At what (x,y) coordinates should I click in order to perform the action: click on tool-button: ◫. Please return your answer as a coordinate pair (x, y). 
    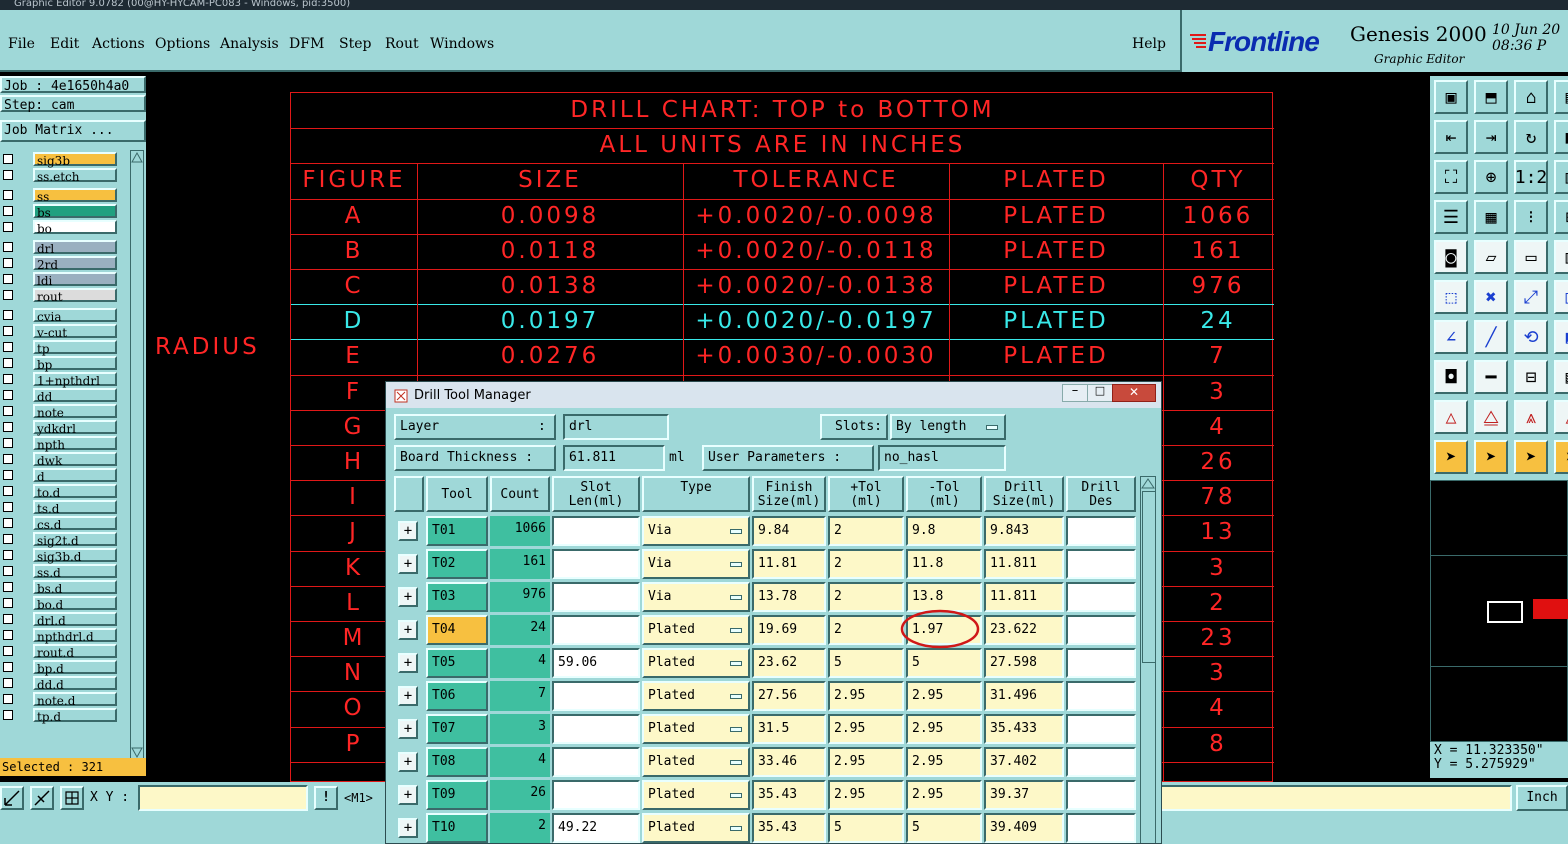
    Looking at the image, I should click on (1561, 297).